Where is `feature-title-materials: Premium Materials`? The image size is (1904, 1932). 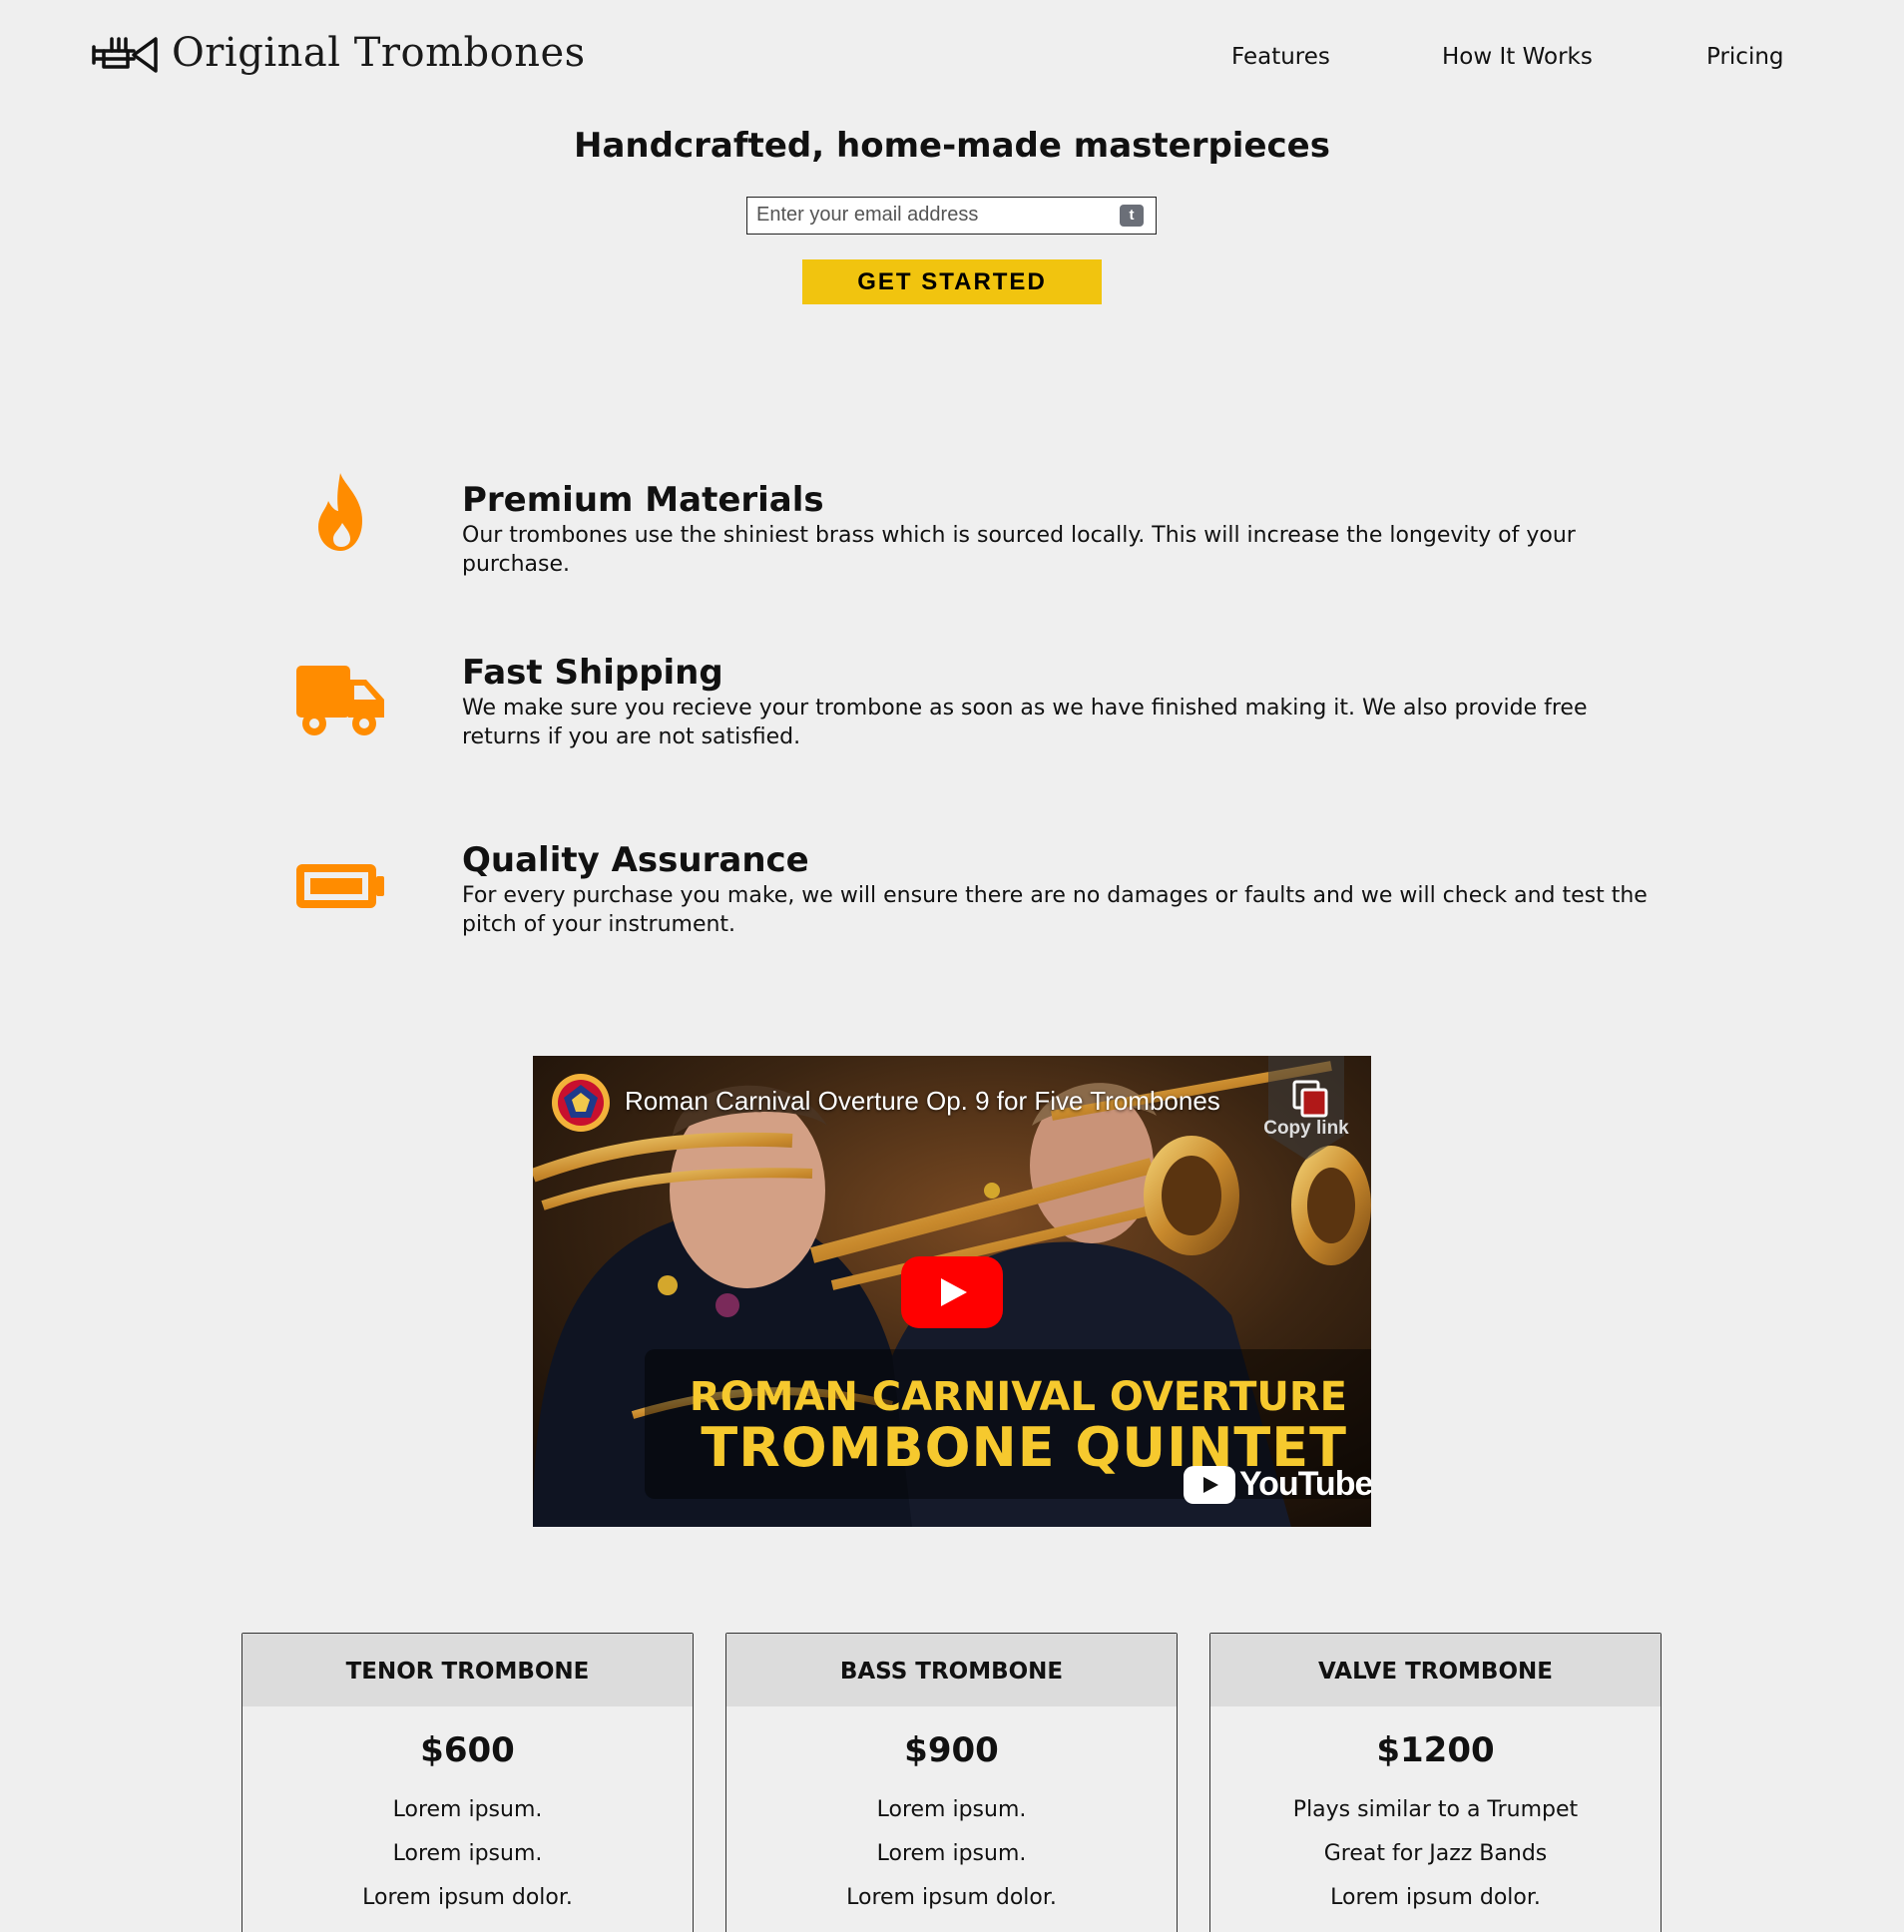
feature-title-materials: Premium Materials is located at coordinates (643, 500).